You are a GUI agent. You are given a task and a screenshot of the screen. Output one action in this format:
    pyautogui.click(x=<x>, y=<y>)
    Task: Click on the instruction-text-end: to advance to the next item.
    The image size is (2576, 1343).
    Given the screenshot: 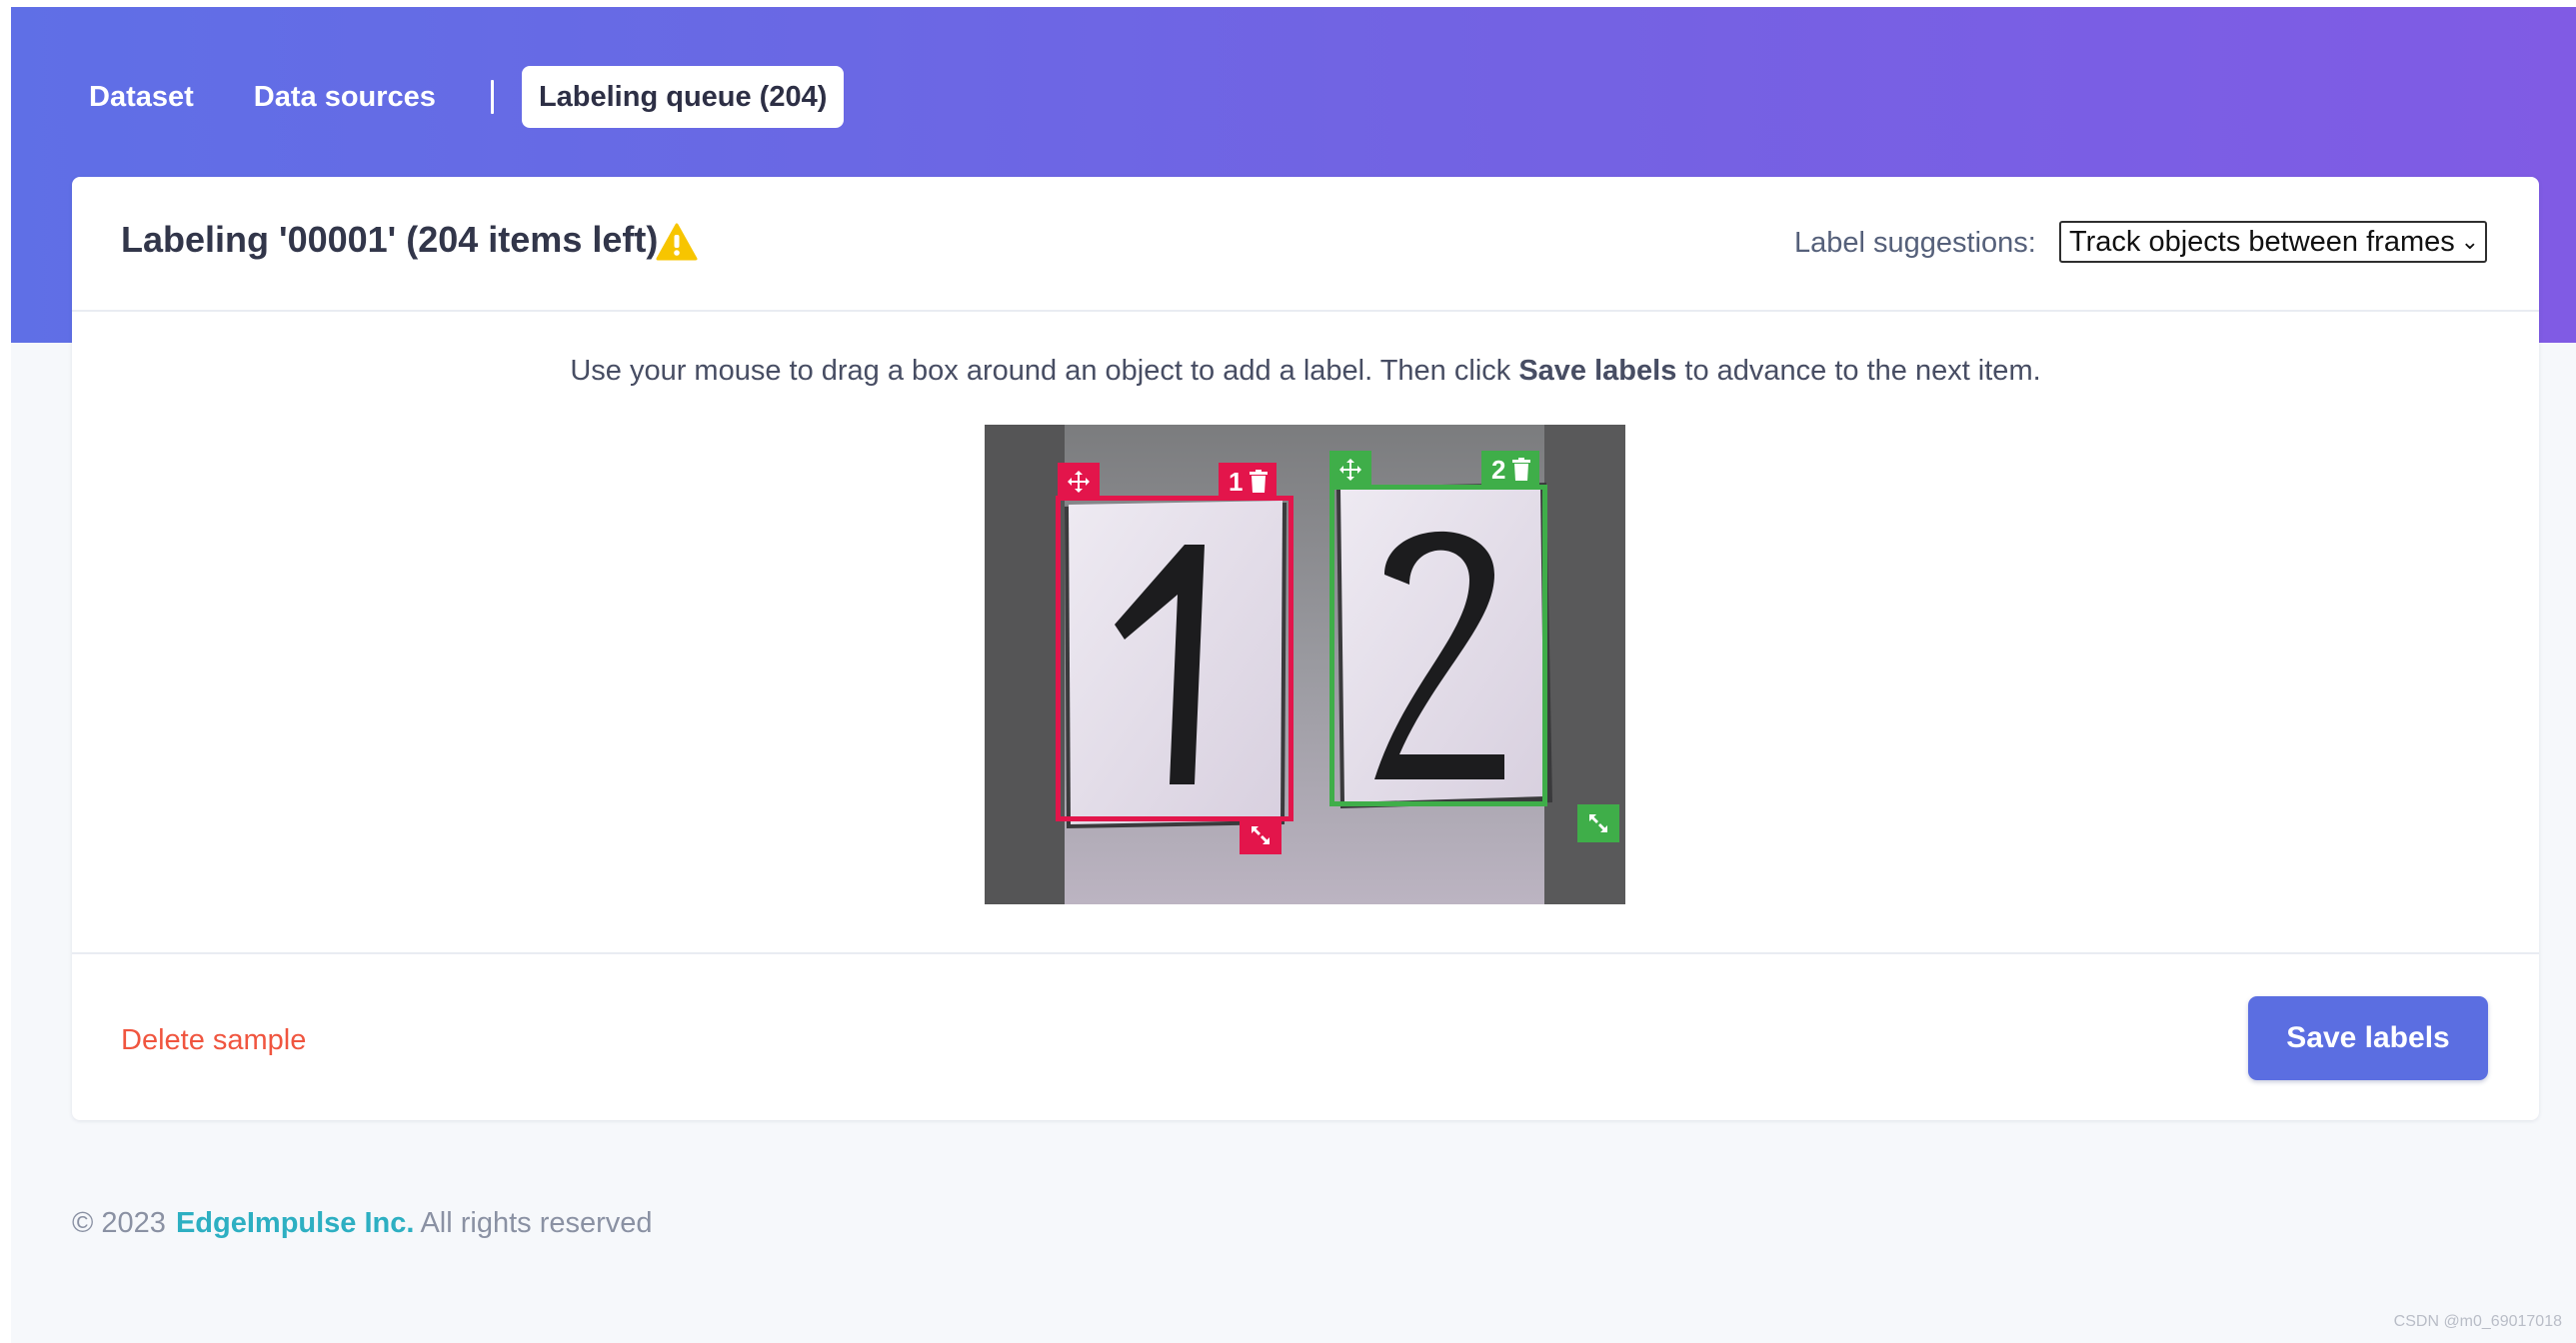 What is the action you would take?
    pyautogui.click(x=1858, y=371)
    